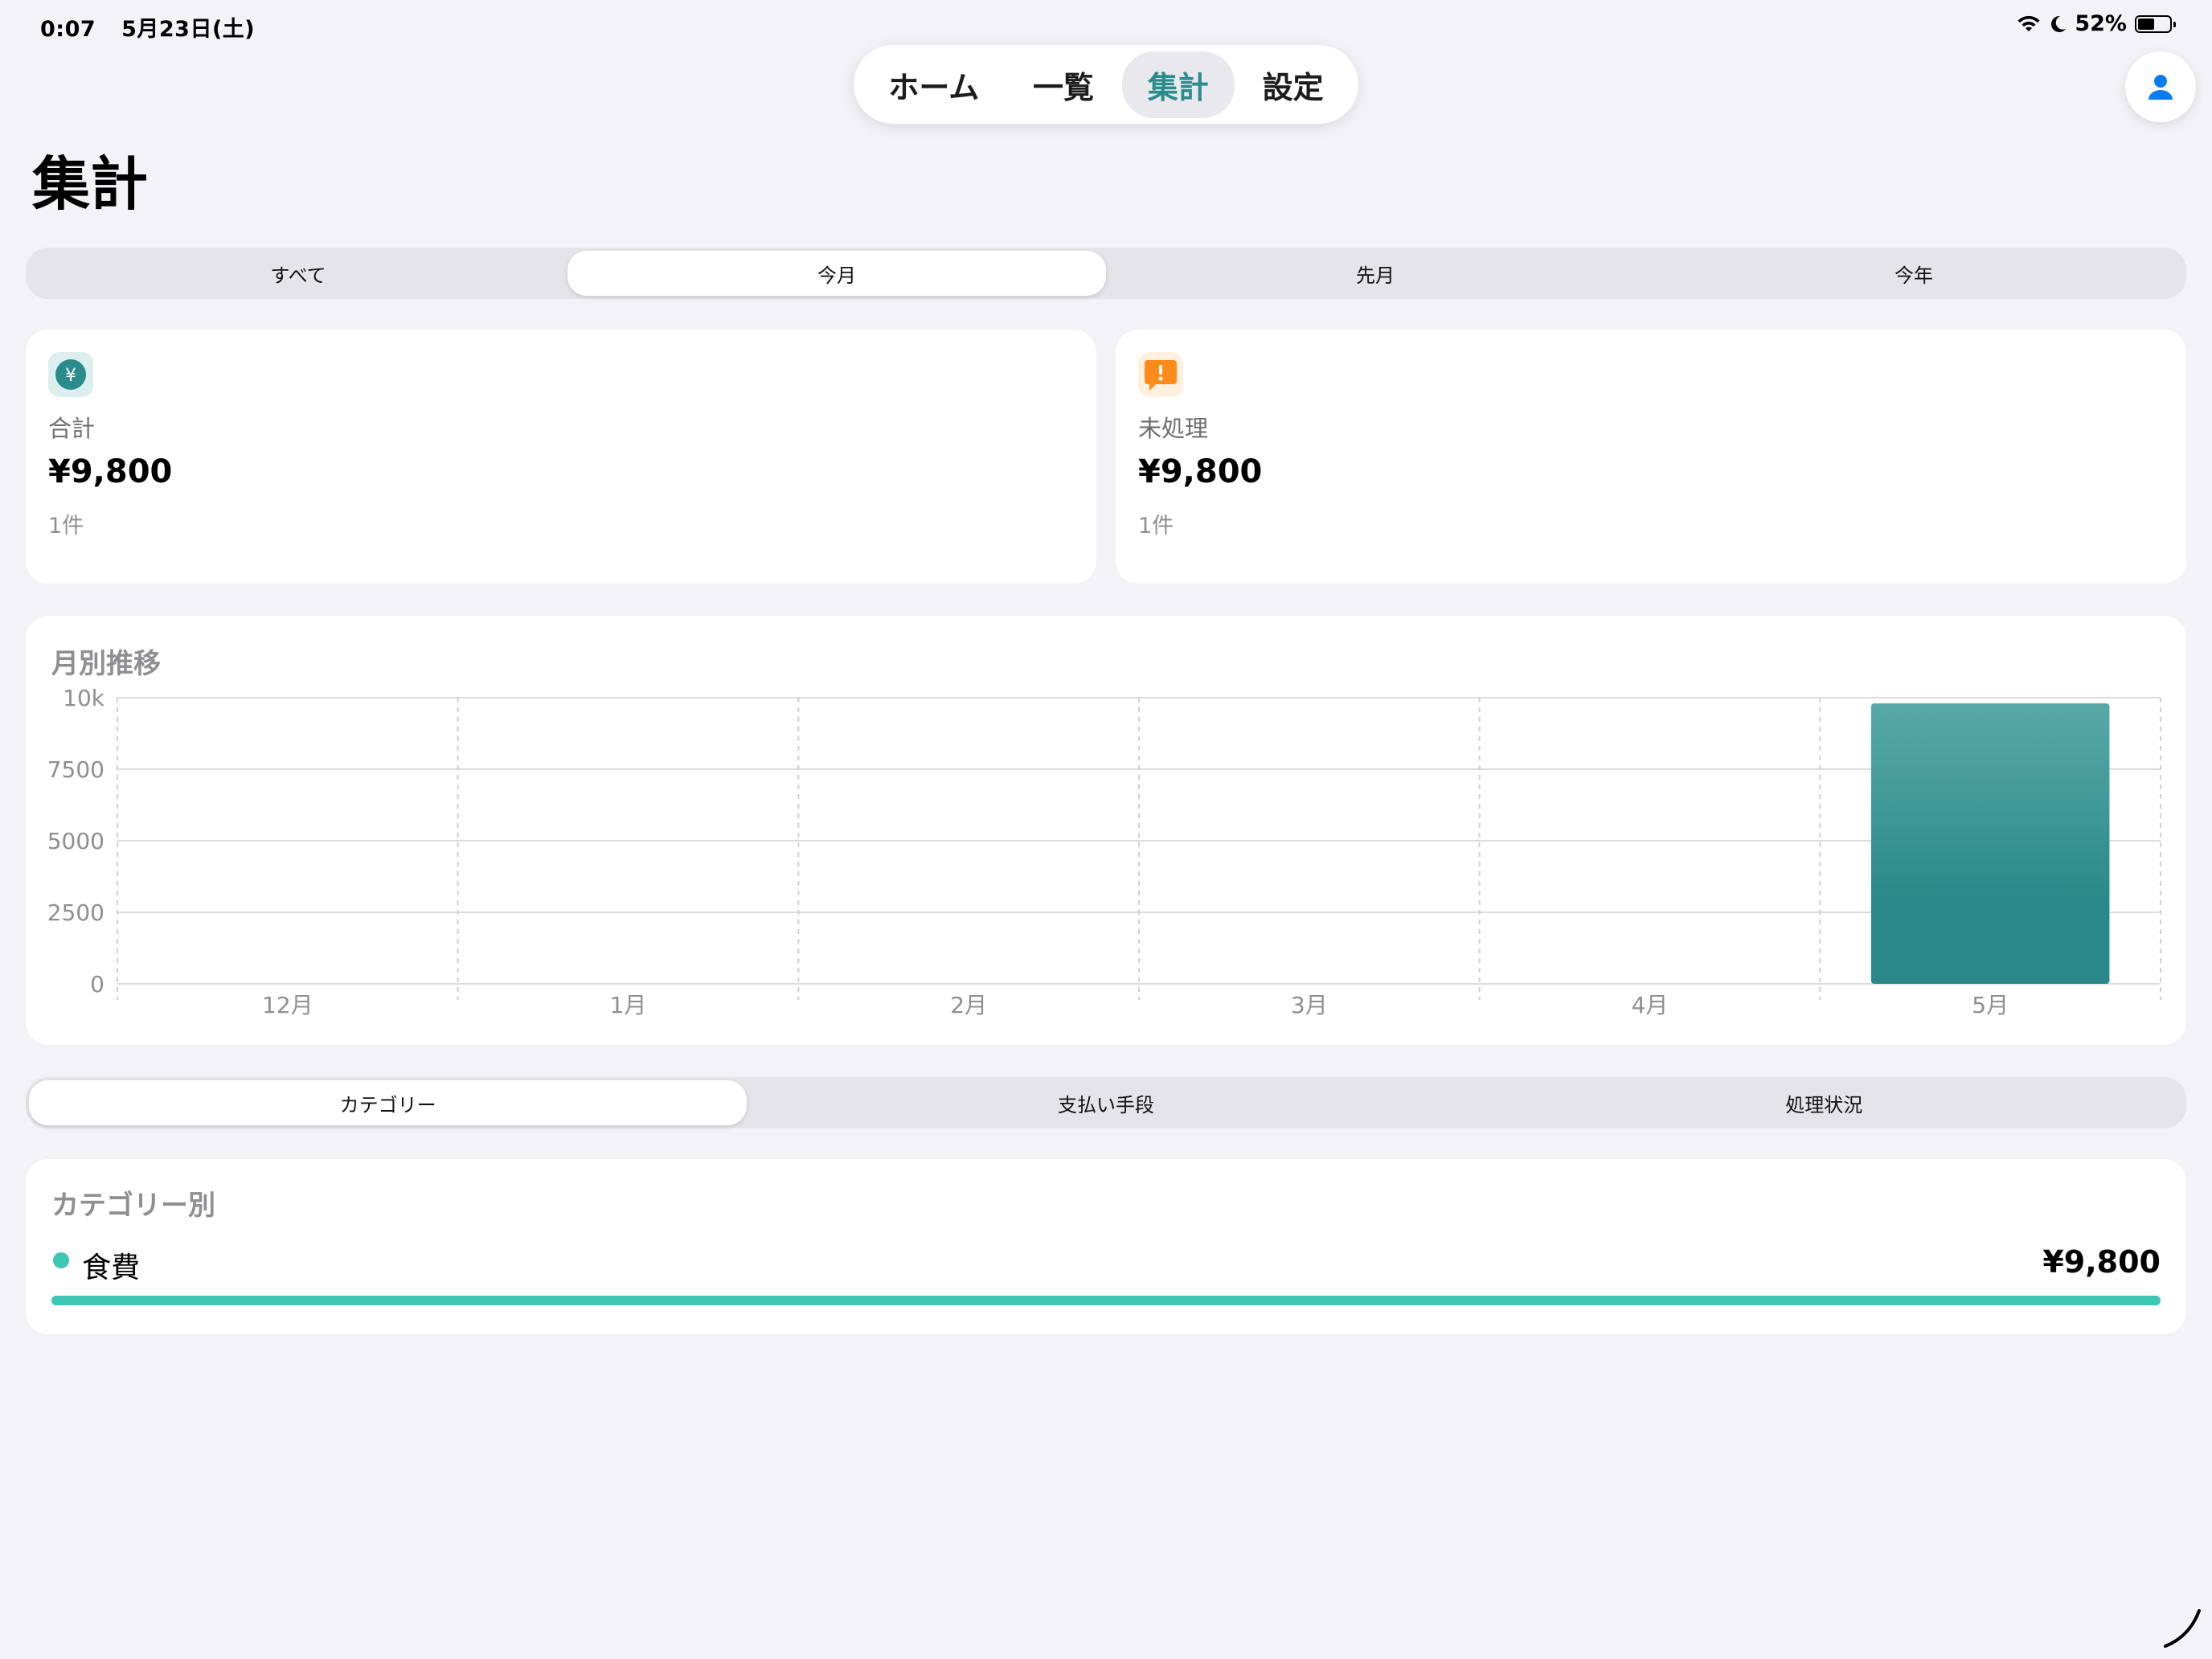 This screenshot has height=1659, width=2212. Describe the element at coordinates (1824, 1102) in the screenshot. I see `tab-status: 処理状況` at that location.